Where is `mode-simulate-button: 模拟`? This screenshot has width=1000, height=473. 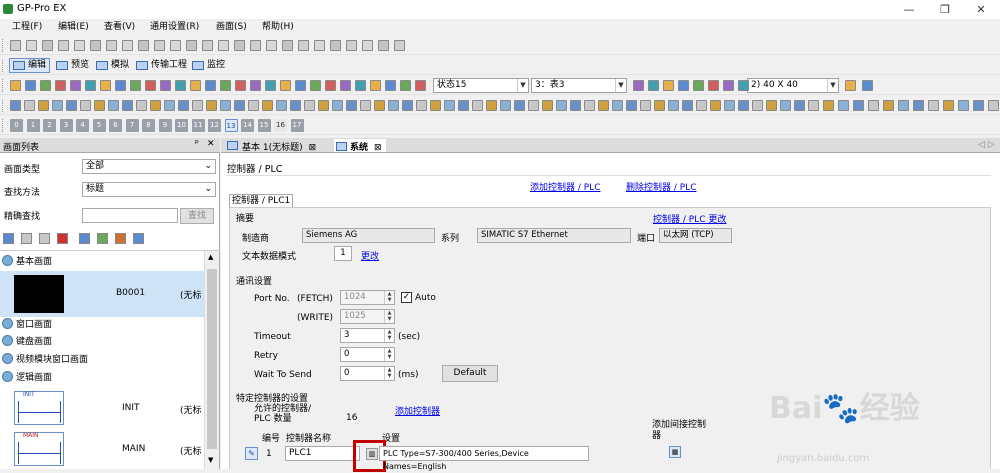 mode-simulate-button: 模拟 is located at coordinates (112, 65).